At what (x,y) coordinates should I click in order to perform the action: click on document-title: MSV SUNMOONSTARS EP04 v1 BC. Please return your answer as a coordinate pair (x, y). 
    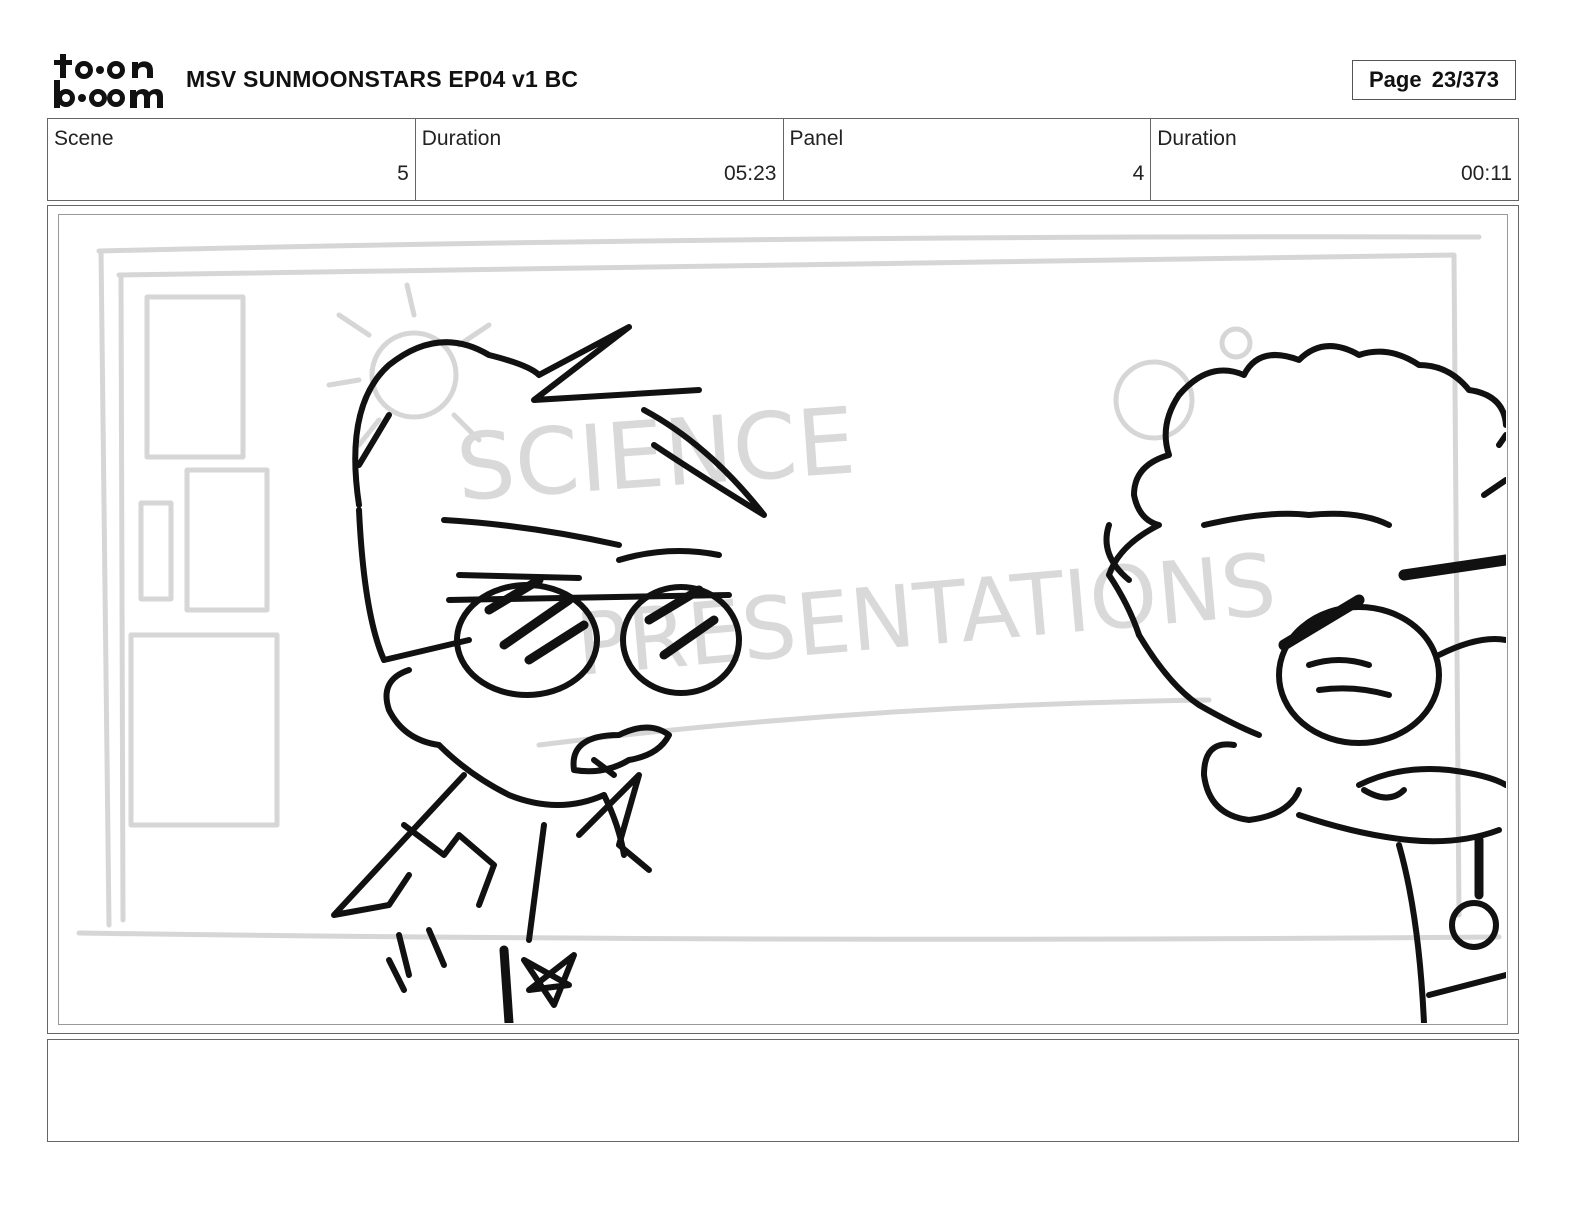
    Looking at the image, I should click on (382, 79).